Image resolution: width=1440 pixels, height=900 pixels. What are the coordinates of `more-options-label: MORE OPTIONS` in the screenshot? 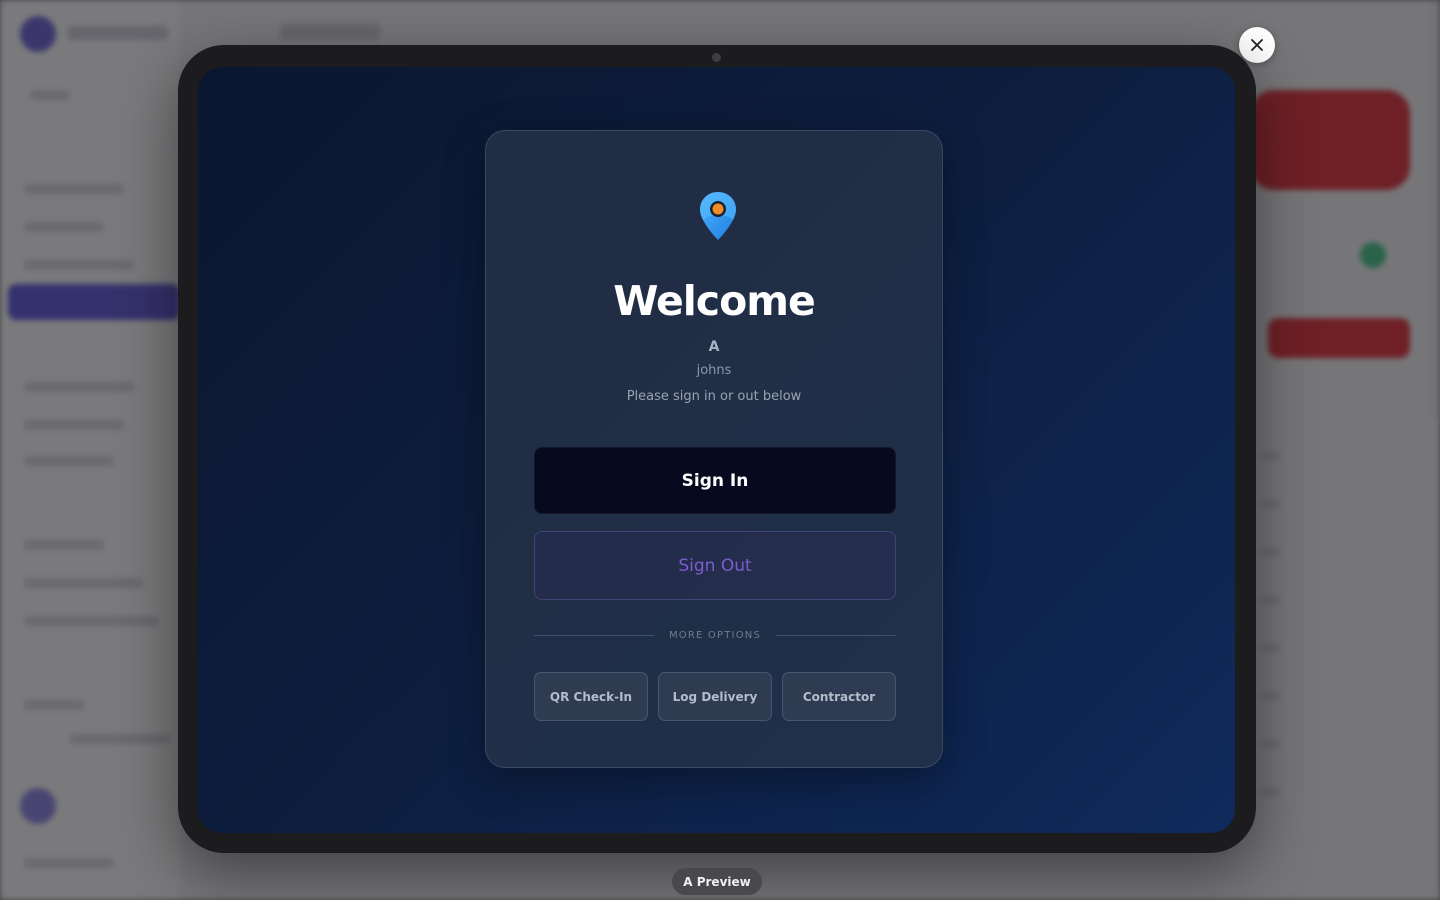 It's located at (714, 635).